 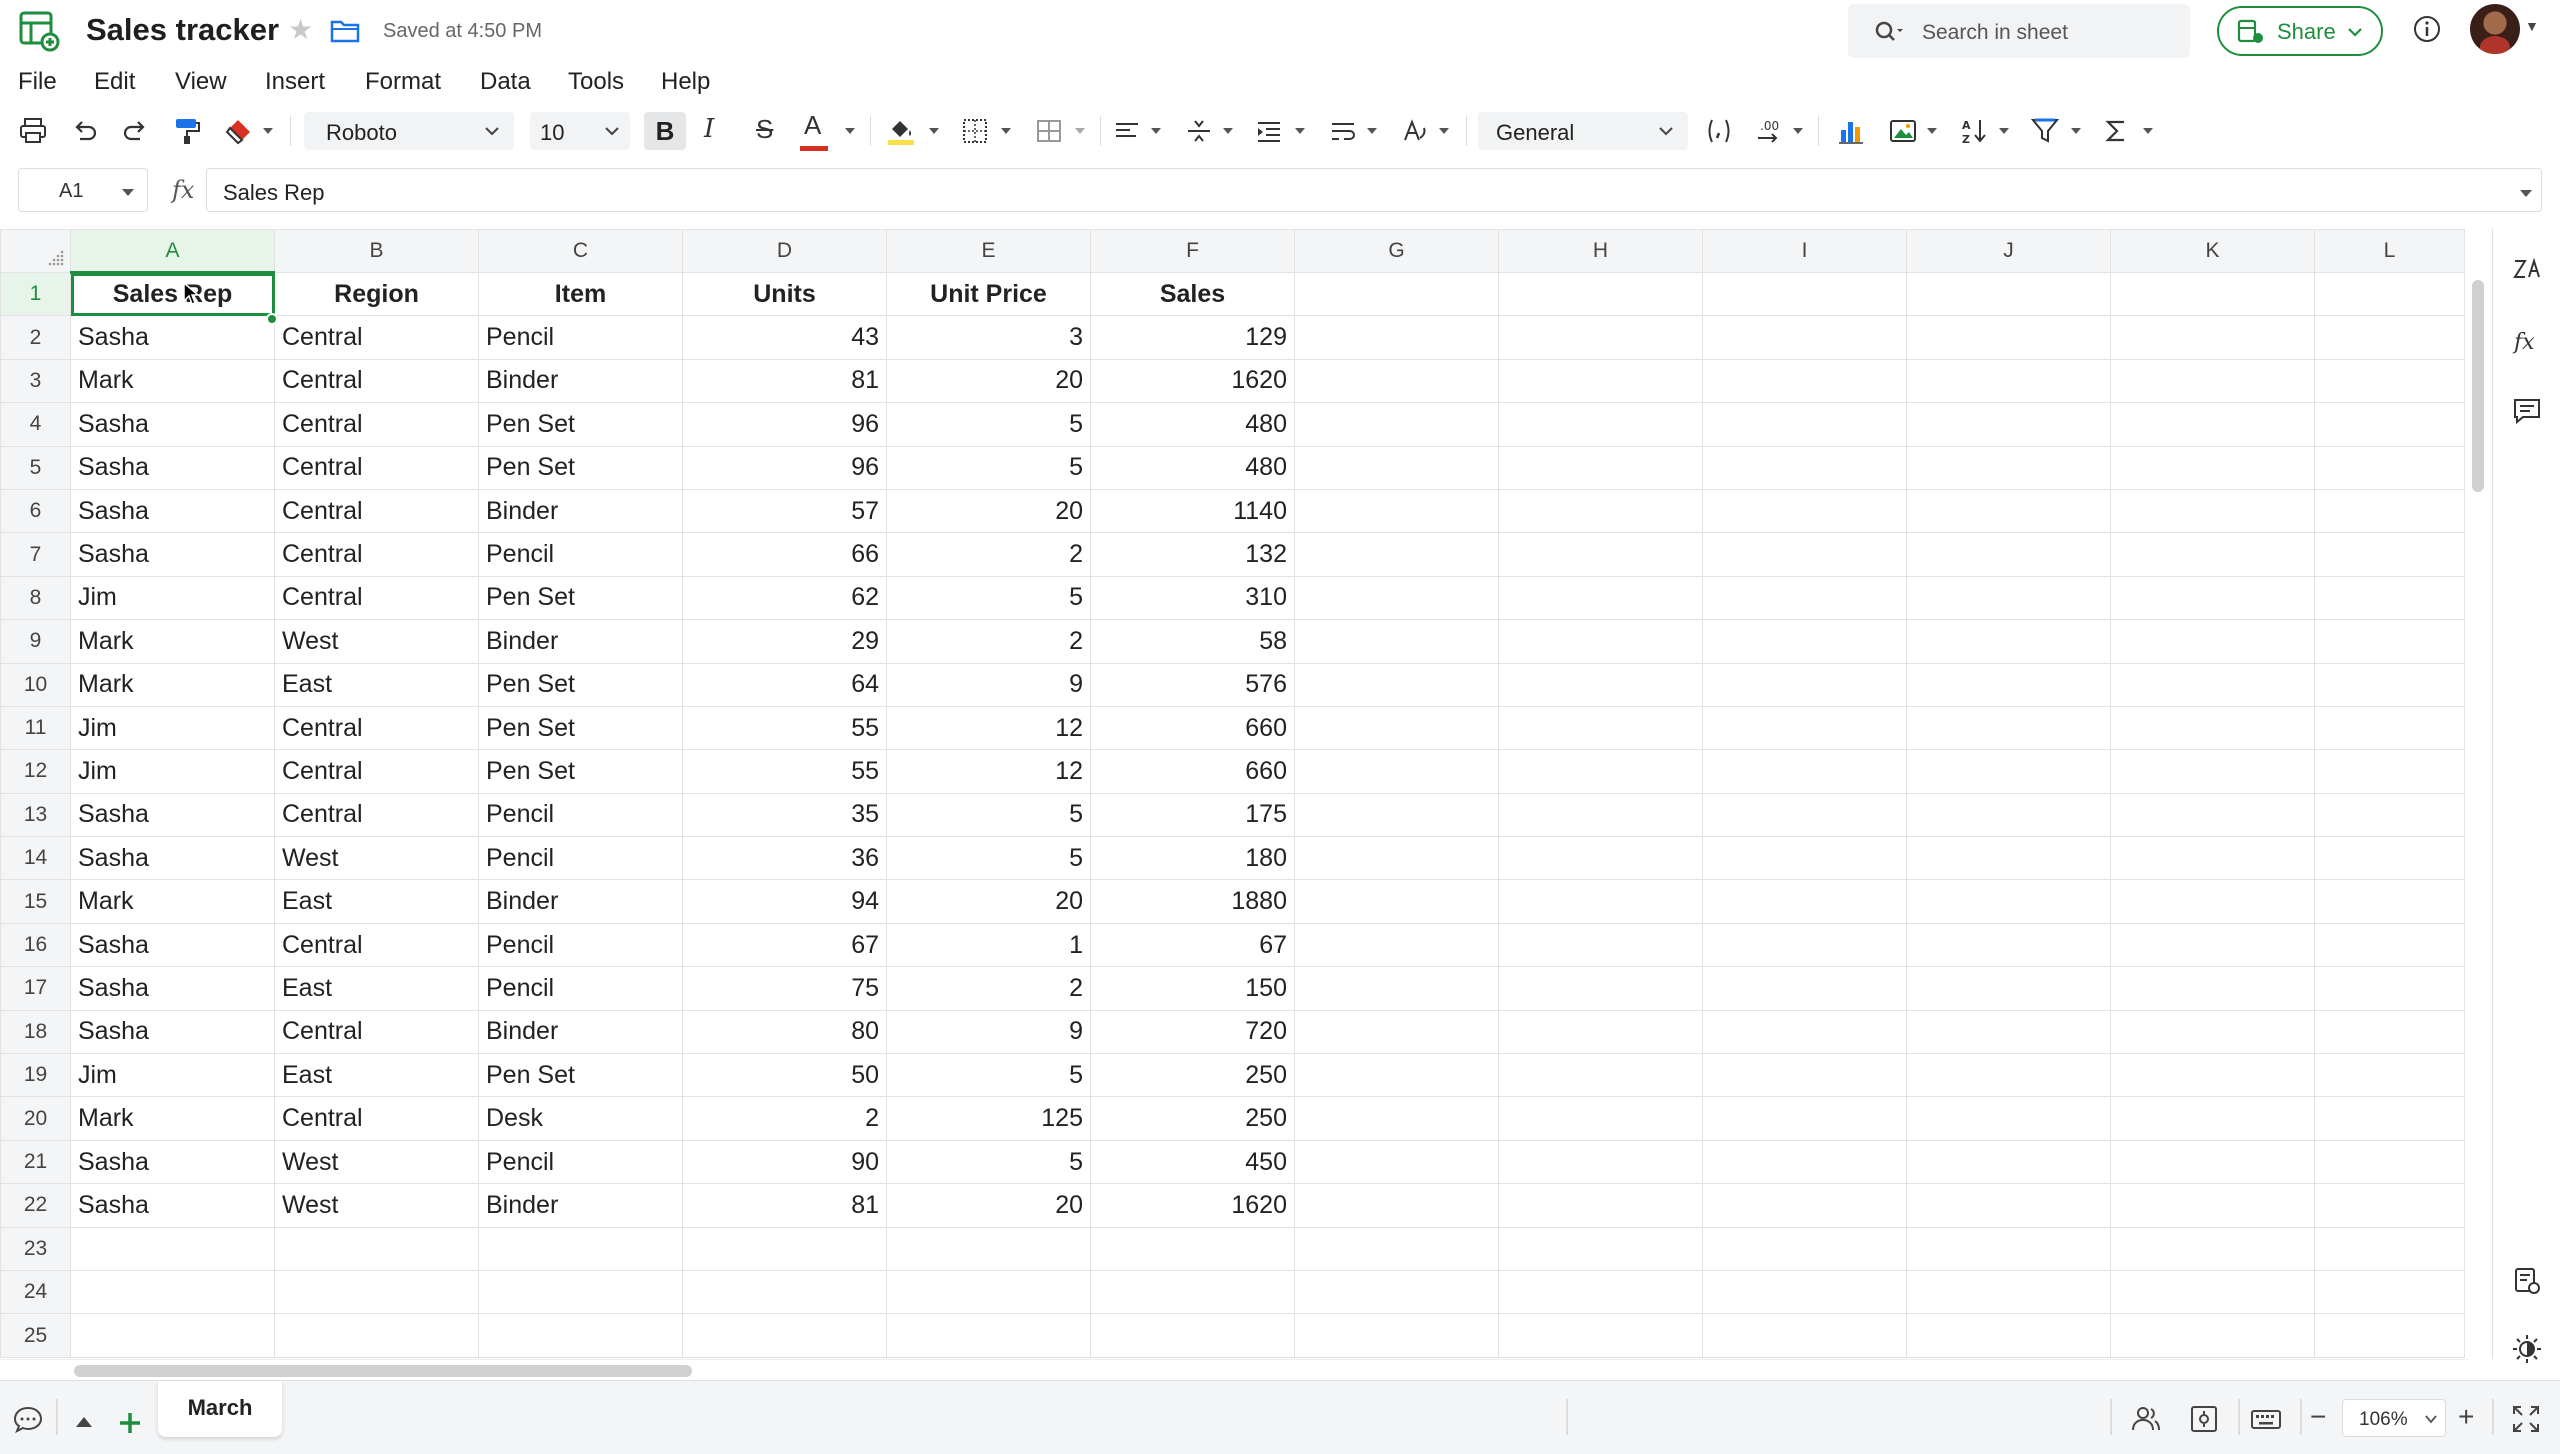 What do you see at coordinates (85, 131) in the screenshot?
I see `undo-icon` at bounding box center [85, 131].